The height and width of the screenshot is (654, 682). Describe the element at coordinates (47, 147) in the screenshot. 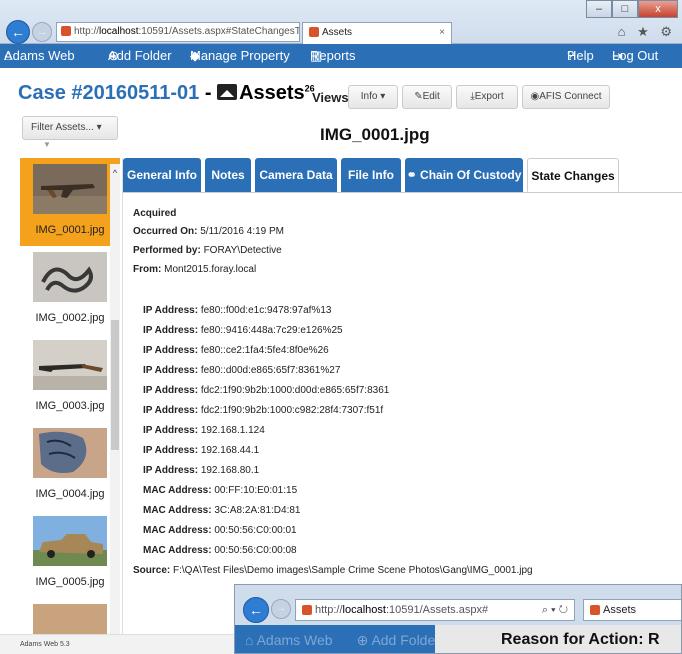

I see `collapse-caret-icon: ▼` at that location.